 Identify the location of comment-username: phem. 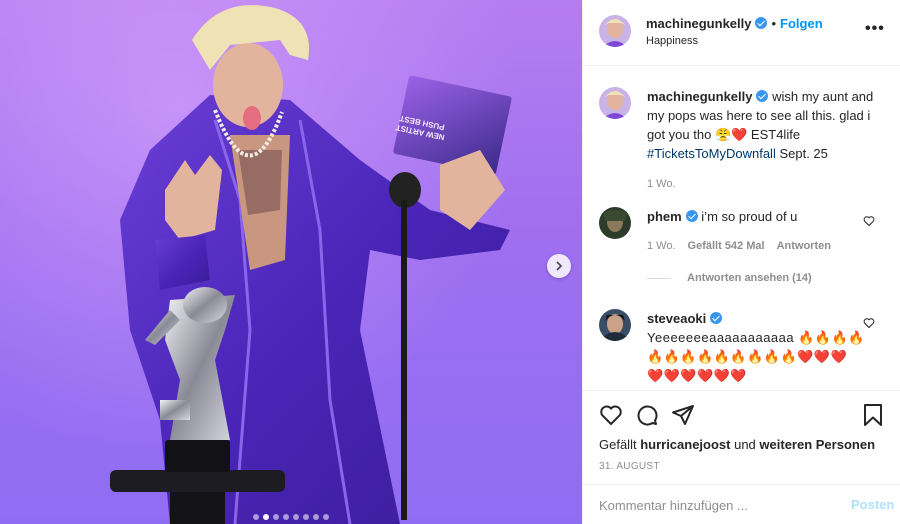
(664, 216).